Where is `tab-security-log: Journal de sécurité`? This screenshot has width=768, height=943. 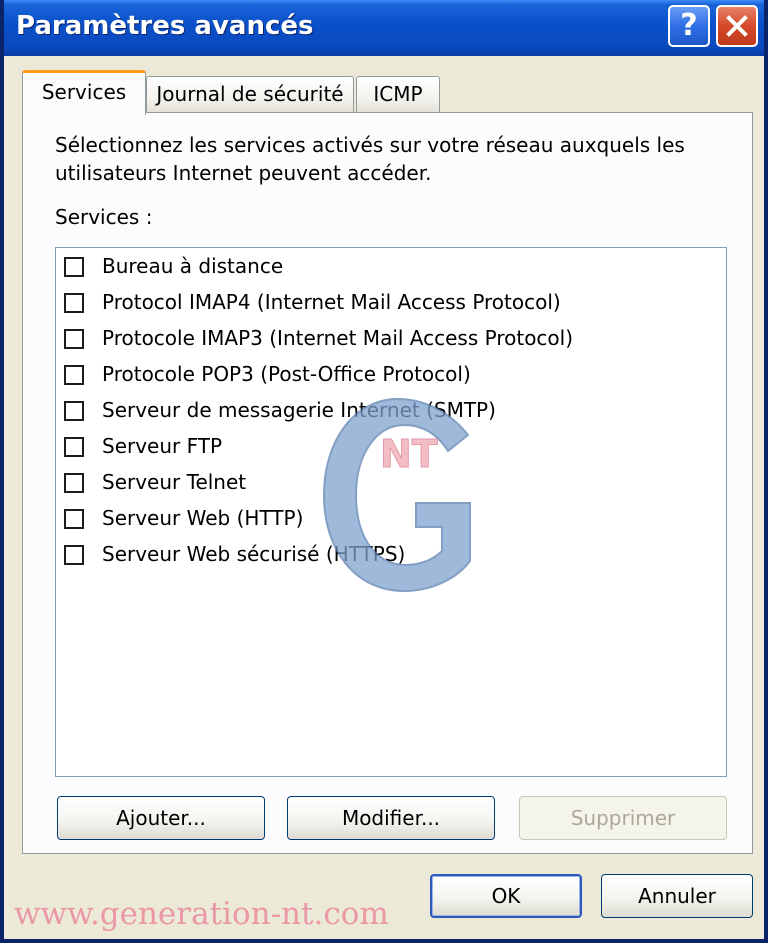
tab-security-log: Journal de sécurité is located at coordinates (250, 94).